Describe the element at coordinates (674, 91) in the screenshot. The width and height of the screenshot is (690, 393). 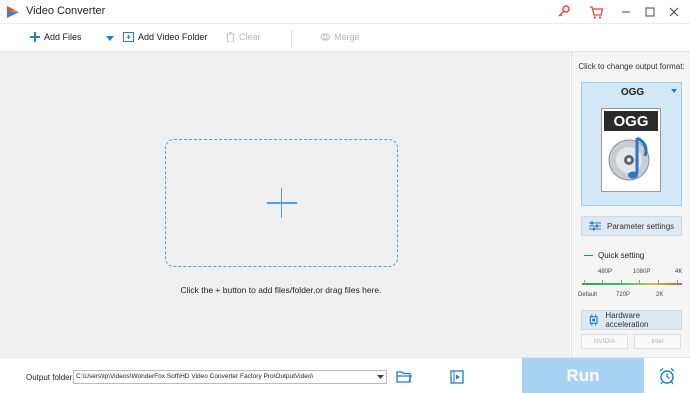
I see `format-dropdown-icon` at that location.